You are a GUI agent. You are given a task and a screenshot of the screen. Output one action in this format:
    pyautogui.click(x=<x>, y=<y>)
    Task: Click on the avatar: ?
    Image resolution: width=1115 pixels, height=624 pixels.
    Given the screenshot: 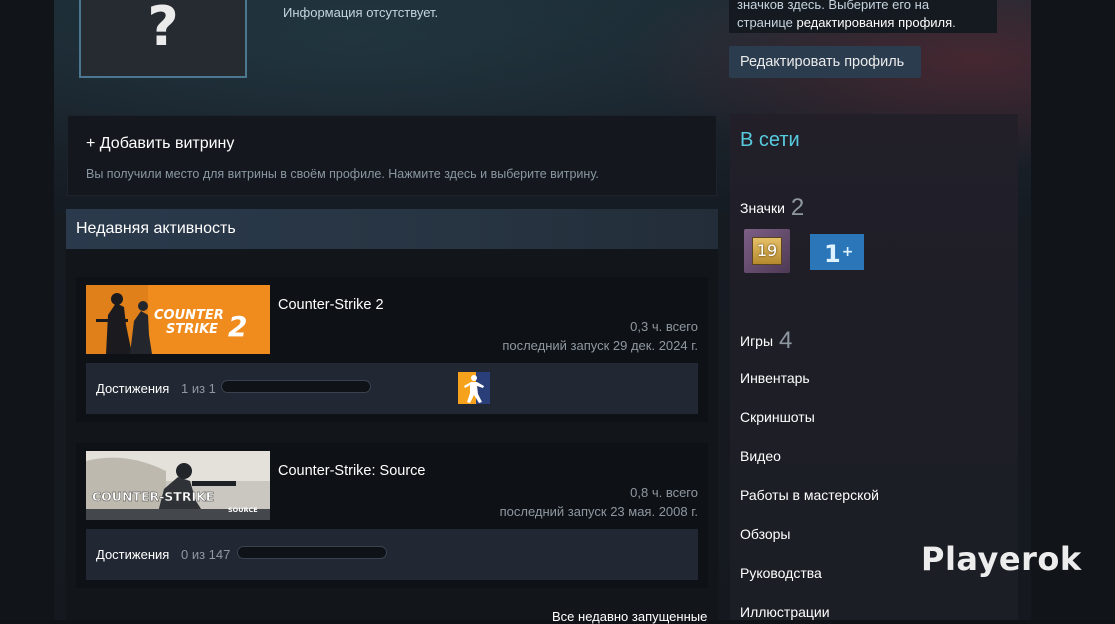 What is the action you would take?
    pyautogui.click(x=163, y=39)
    